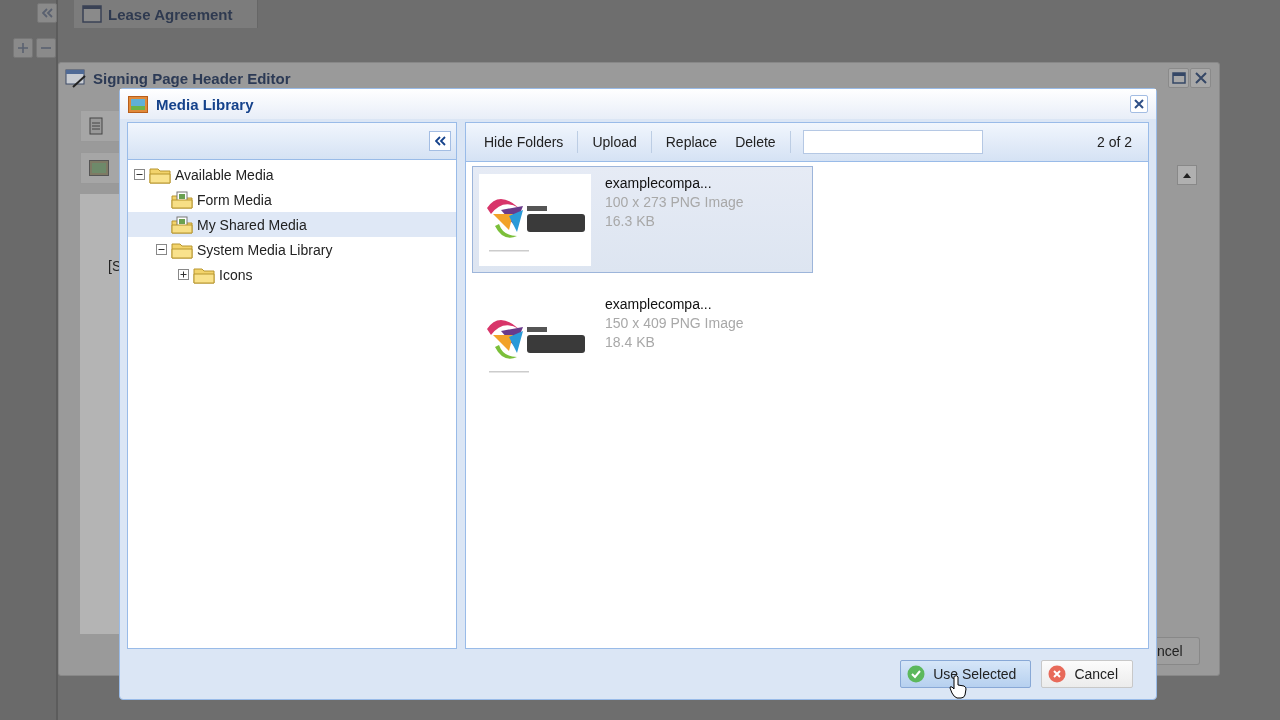 The image size is (1280, 720). Describe the element at coordinates (92, 14) in the screenshot. I see `document-icon` at that location.